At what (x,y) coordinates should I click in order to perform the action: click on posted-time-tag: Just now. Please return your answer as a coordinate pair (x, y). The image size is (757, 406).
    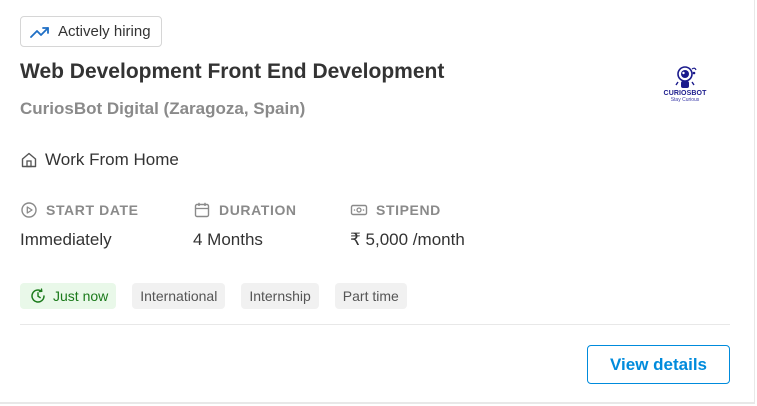
    Looking at the image, I should click on (68, 296).